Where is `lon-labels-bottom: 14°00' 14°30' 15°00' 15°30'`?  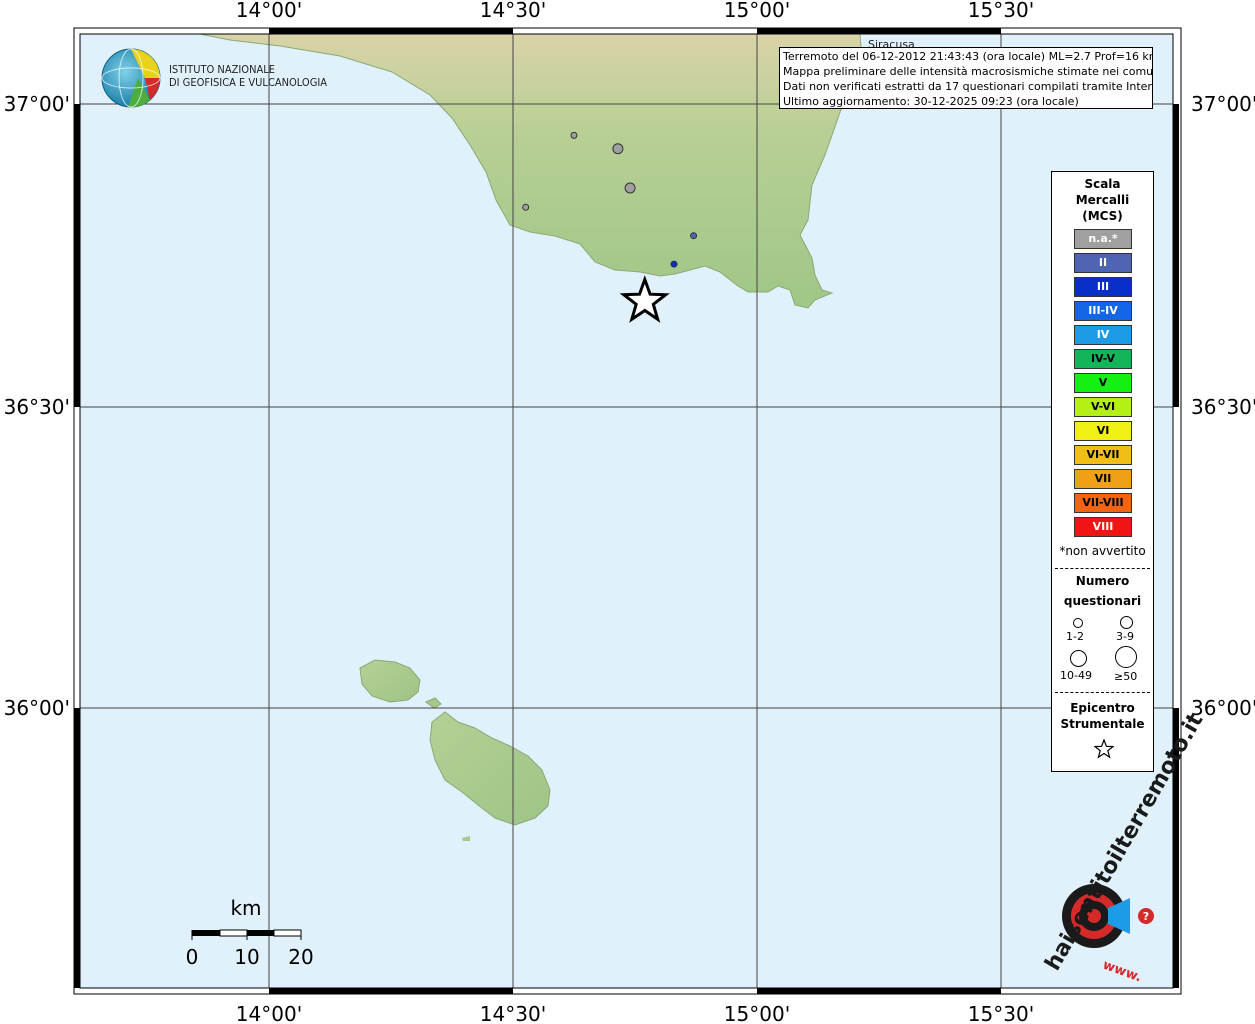 lon-labels-bottom: 14°00' 14°30' 15°00' 15°30' is located at coordinates (635, 1013).